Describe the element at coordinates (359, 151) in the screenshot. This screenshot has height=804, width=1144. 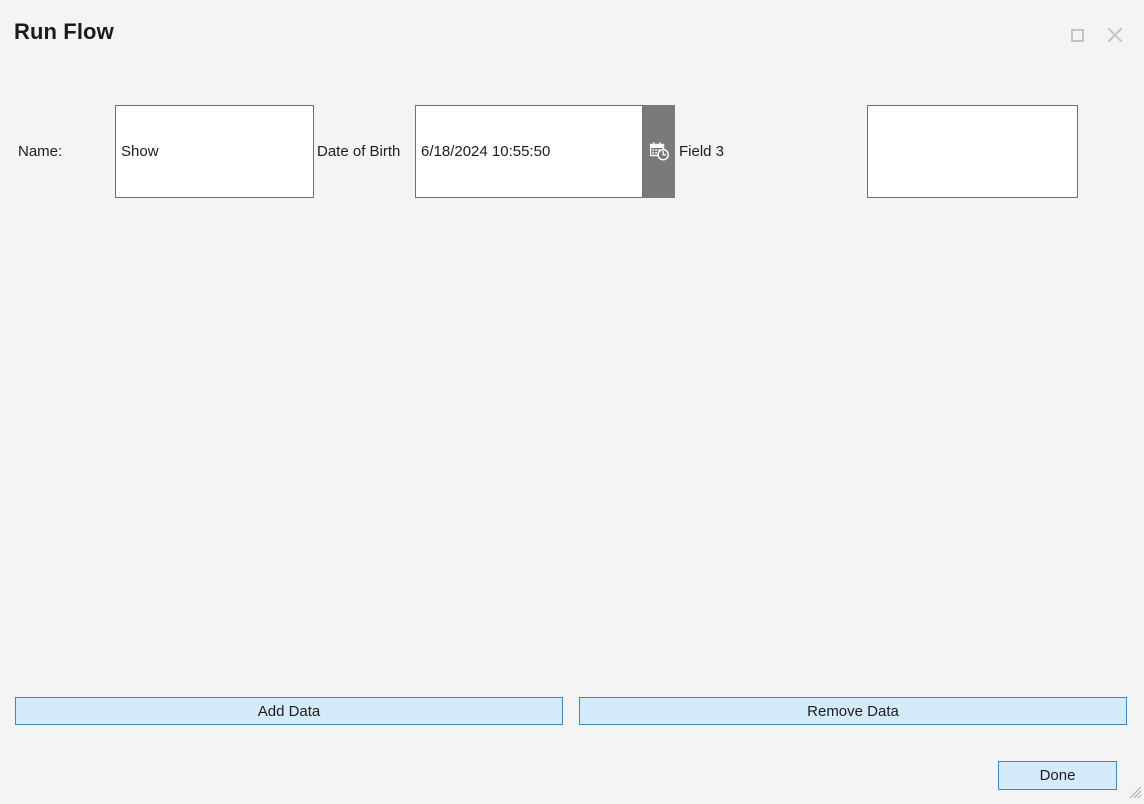
I see `date-of-birth-field-label: Date of Birth` at that location.